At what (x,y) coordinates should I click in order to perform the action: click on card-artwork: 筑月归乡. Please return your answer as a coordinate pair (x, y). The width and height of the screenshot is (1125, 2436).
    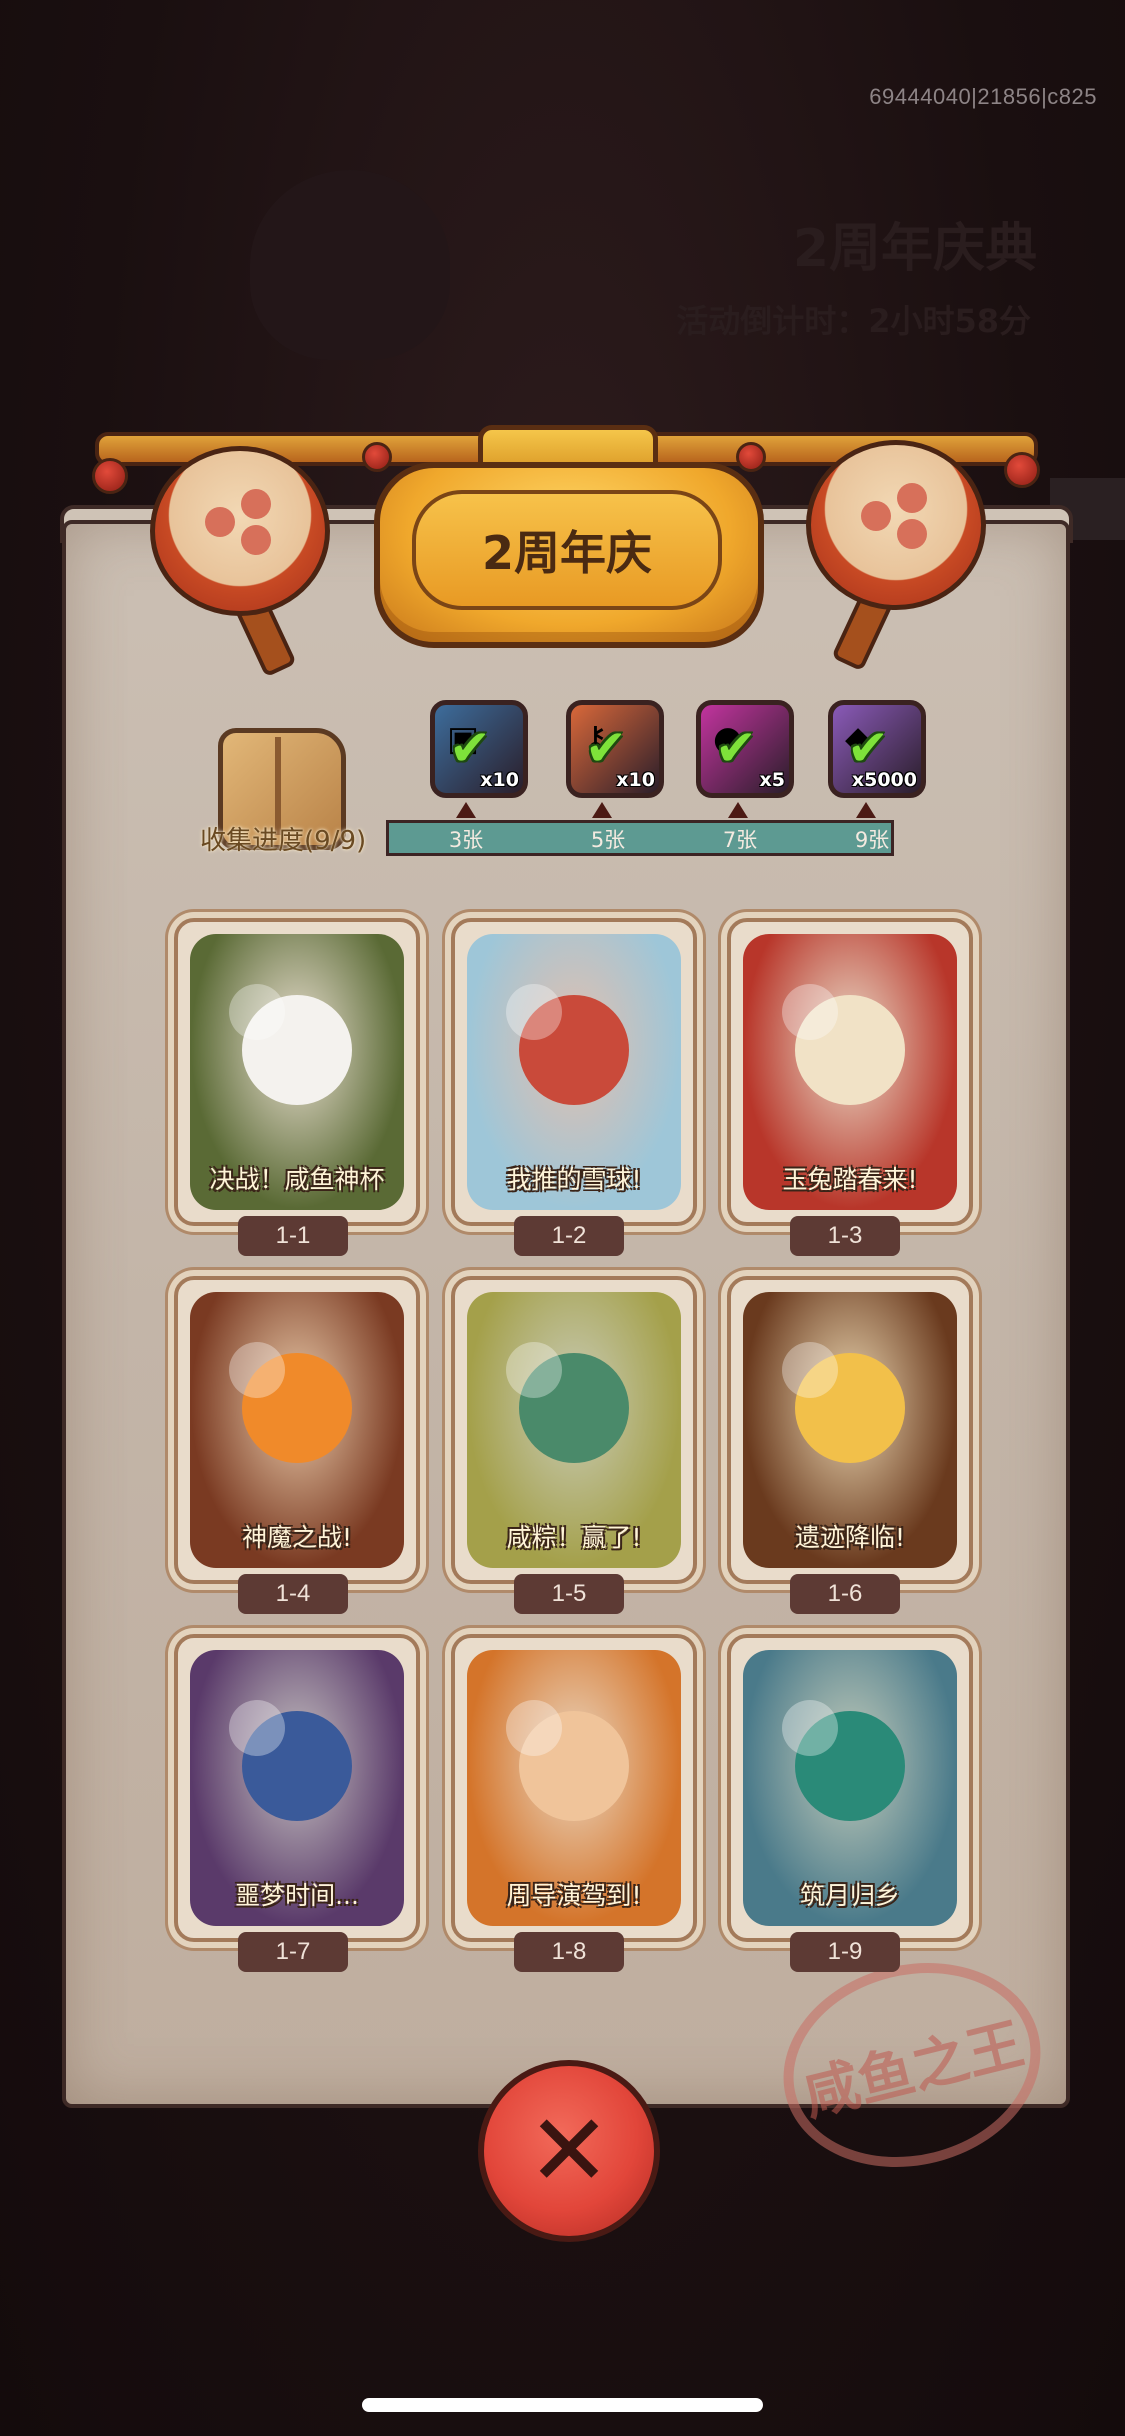
    Looking at the image, I should click on (850, 1788).